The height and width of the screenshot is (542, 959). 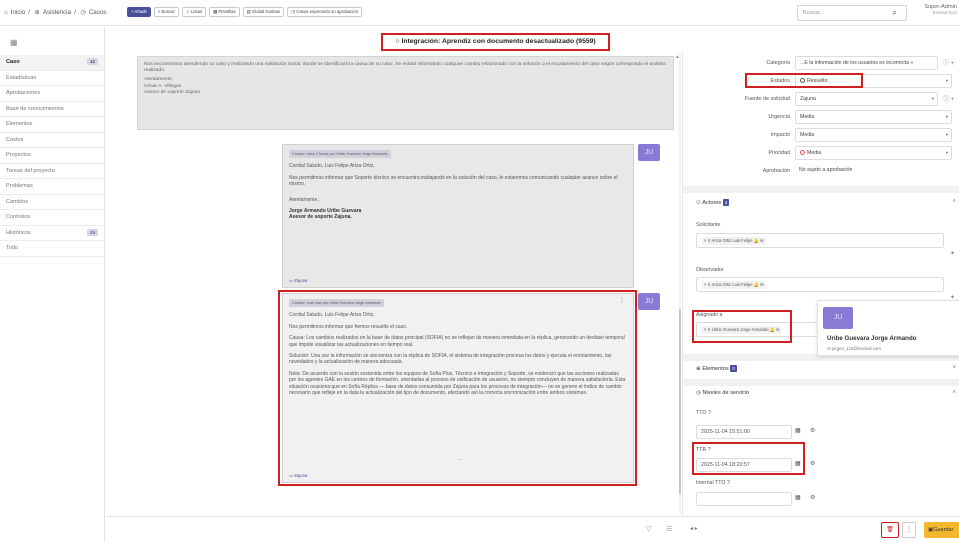 I want to click on priority-field: Prioridad Media ▾, so click(x=821, y=153).